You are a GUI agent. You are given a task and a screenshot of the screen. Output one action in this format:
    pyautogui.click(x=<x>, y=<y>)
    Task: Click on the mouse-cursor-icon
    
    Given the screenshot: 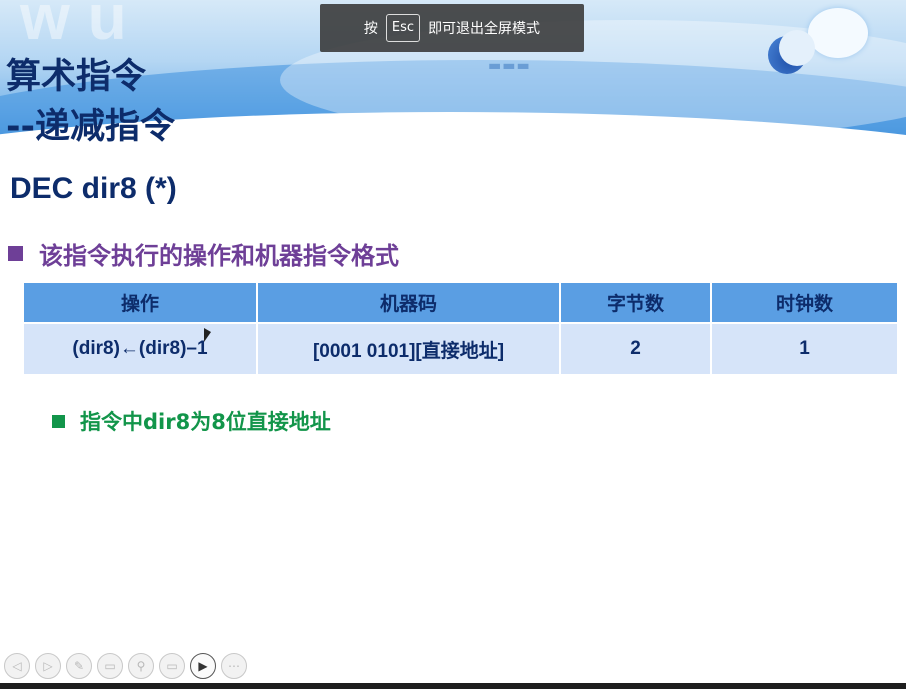 What is the action you would take?
    pyautogui.click(x=207, y=335)
    